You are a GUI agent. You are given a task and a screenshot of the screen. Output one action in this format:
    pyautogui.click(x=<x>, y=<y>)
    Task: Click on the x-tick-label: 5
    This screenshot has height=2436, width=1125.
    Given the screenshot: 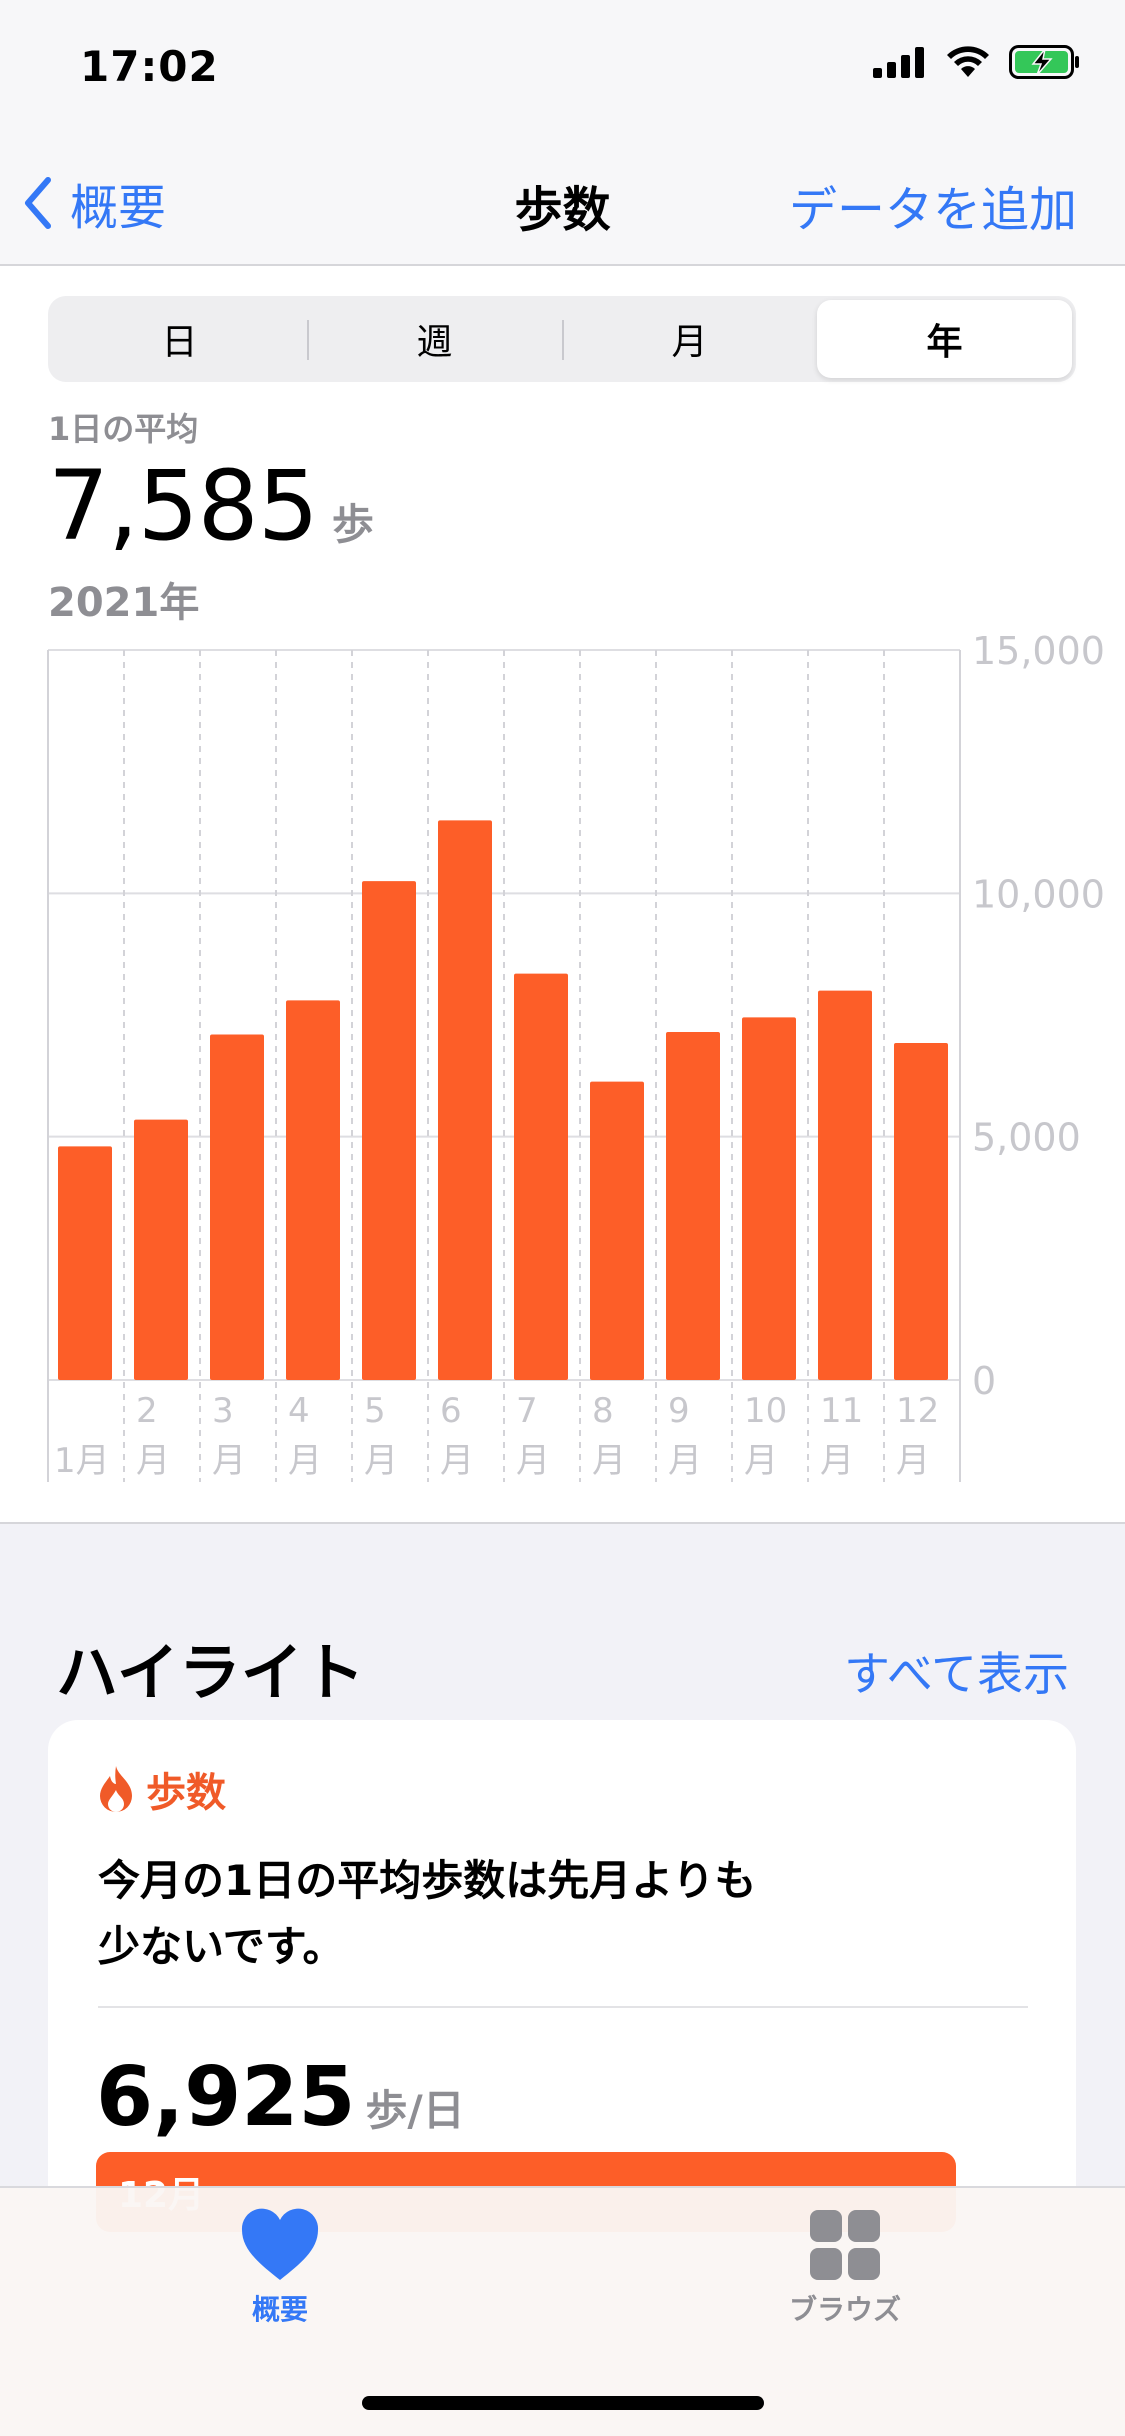 What is the action you would take?
    pyautogui.click(x=375, y=1411)
    